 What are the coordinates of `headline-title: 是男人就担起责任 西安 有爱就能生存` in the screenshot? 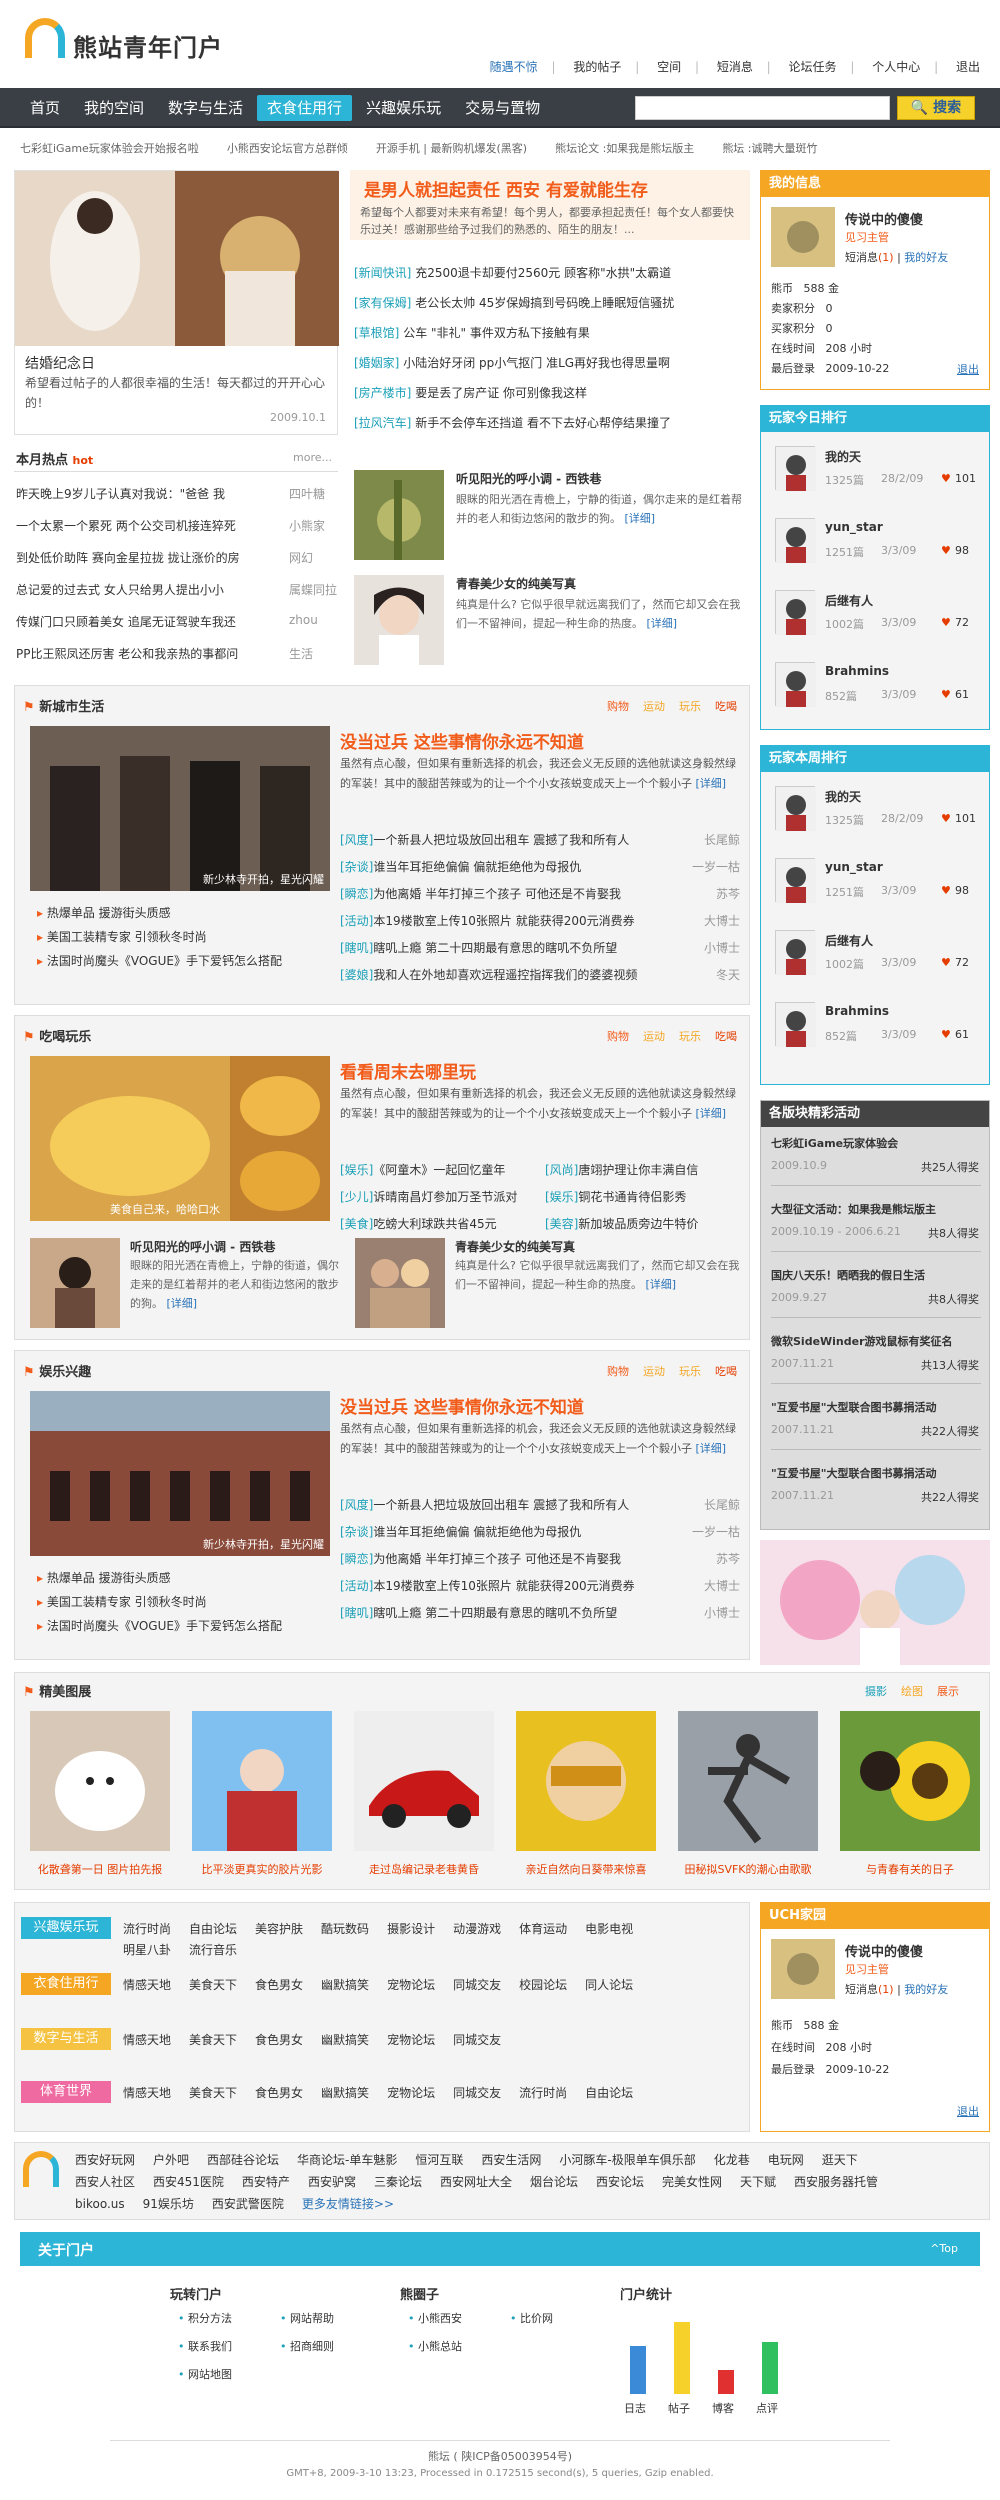 It's located at (506, 188).